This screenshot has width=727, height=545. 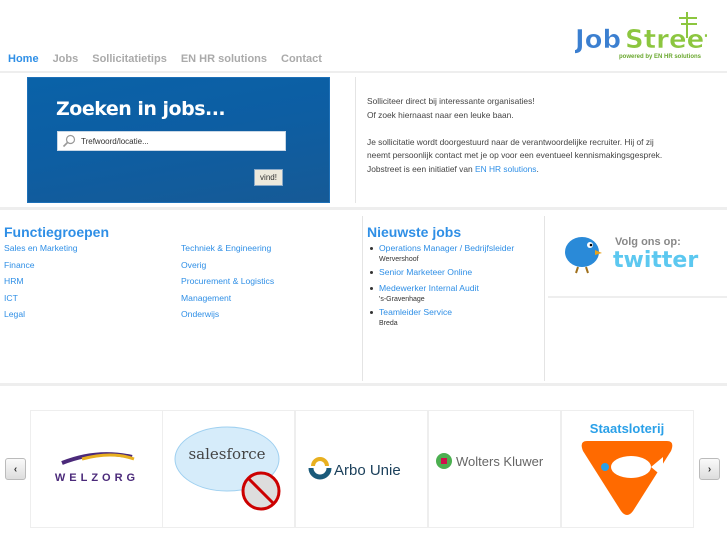 I want to click on category-link: Onderwijs, so click(x=227, y=317).